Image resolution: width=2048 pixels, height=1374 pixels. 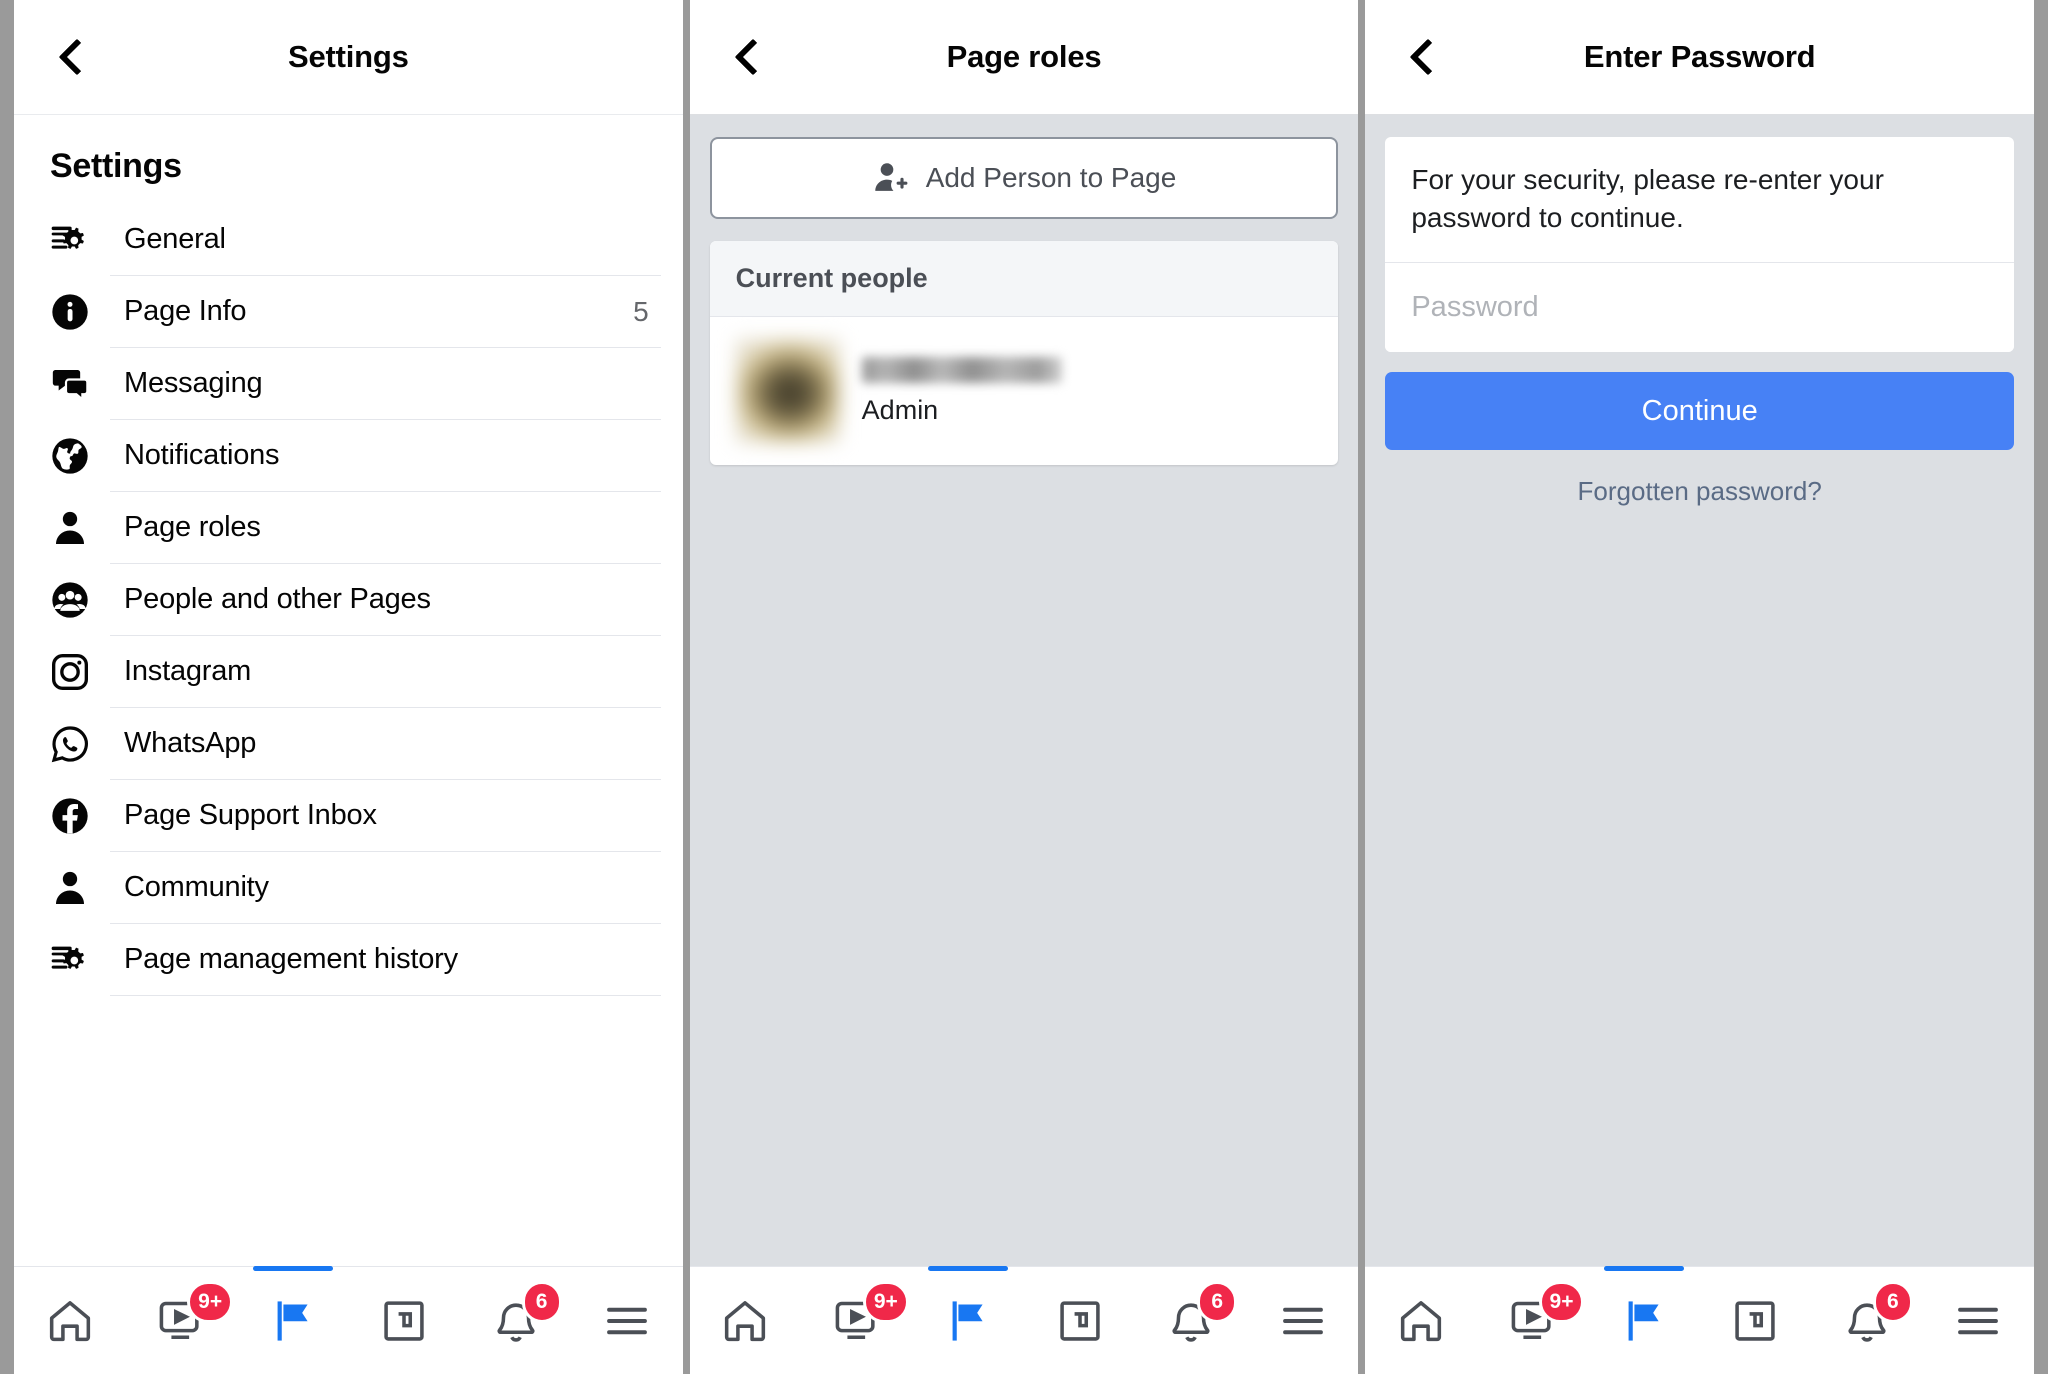 I want to click on page-roles-topbar: Page roles, so click(x=1024, y=57).